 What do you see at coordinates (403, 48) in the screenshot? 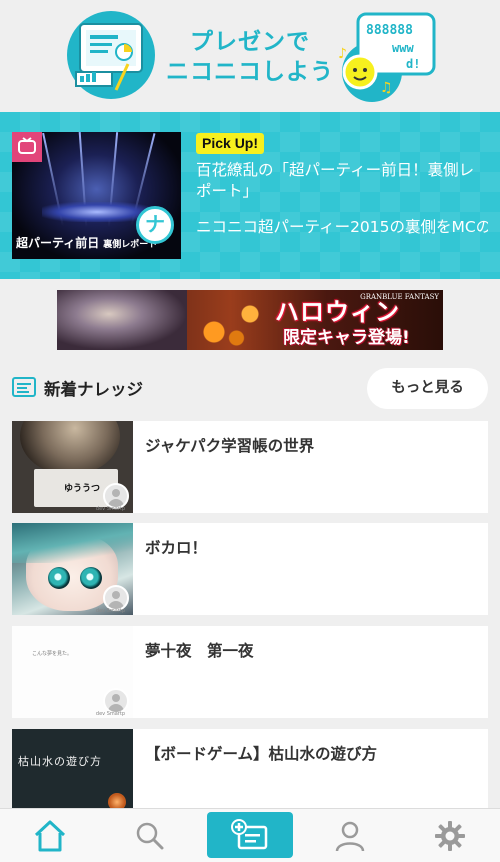
I see `svg-text: www` at bounding box center [403, 48].